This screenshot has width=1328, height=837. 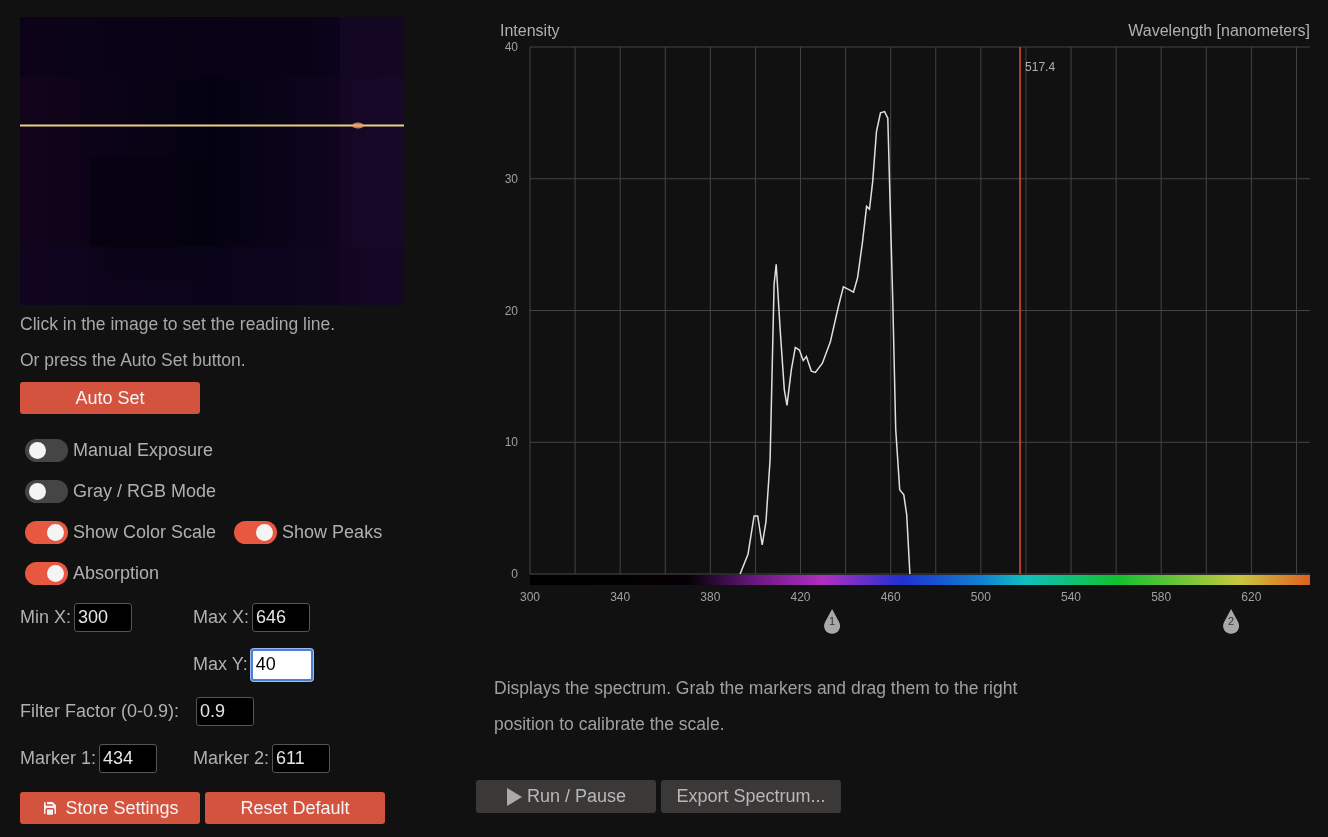 What do you see at coordinates (511, 442) in the screenshot?
I see `y-tick-label: 10` at bounding box center [511, 442].